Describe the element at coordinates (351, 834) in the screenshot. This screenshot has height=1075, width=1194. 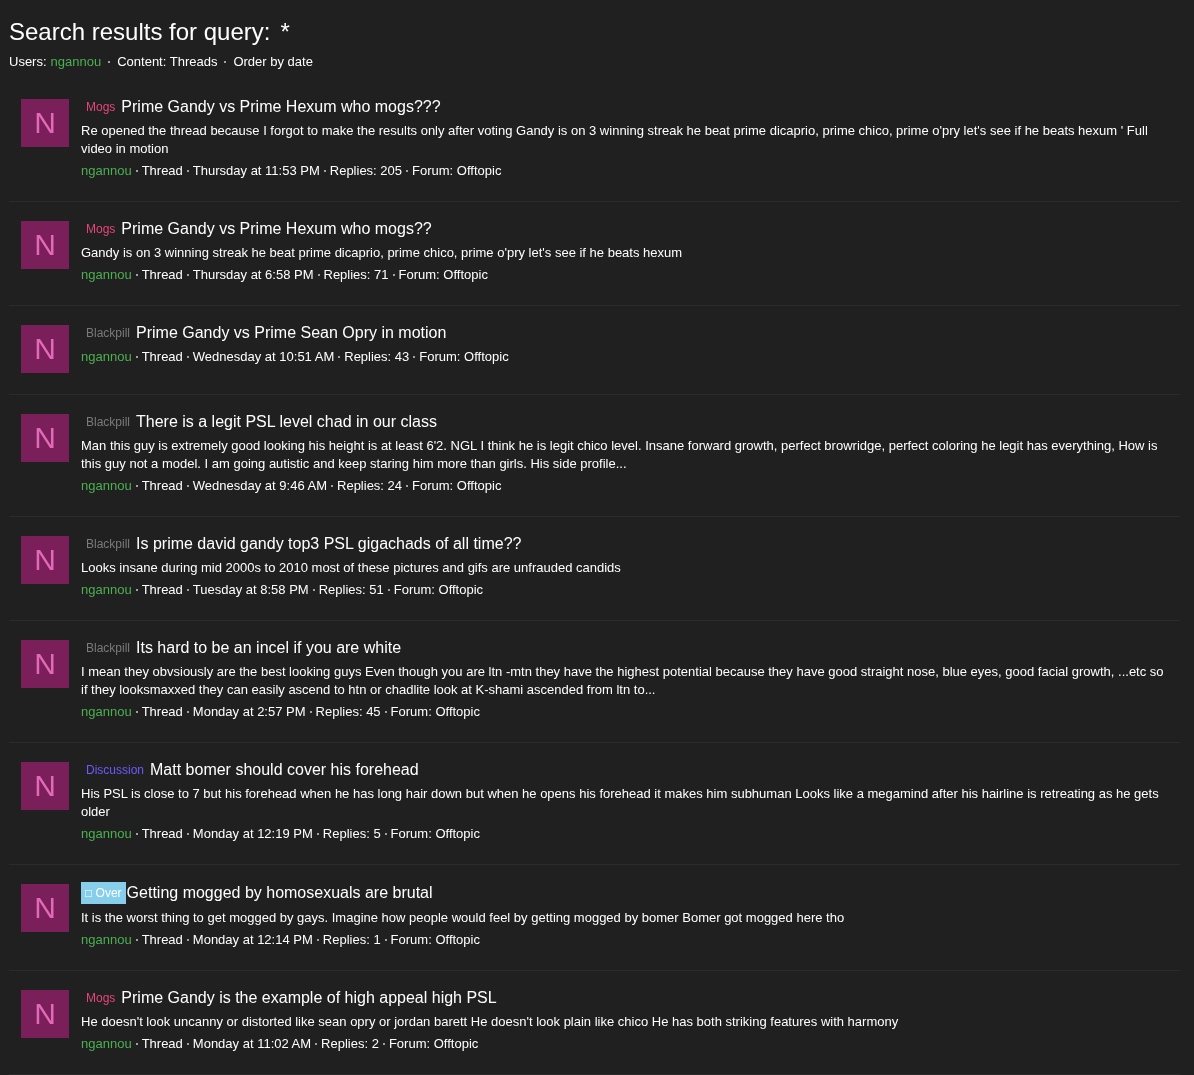
I see `reply-count: Replies: 5` at that location.